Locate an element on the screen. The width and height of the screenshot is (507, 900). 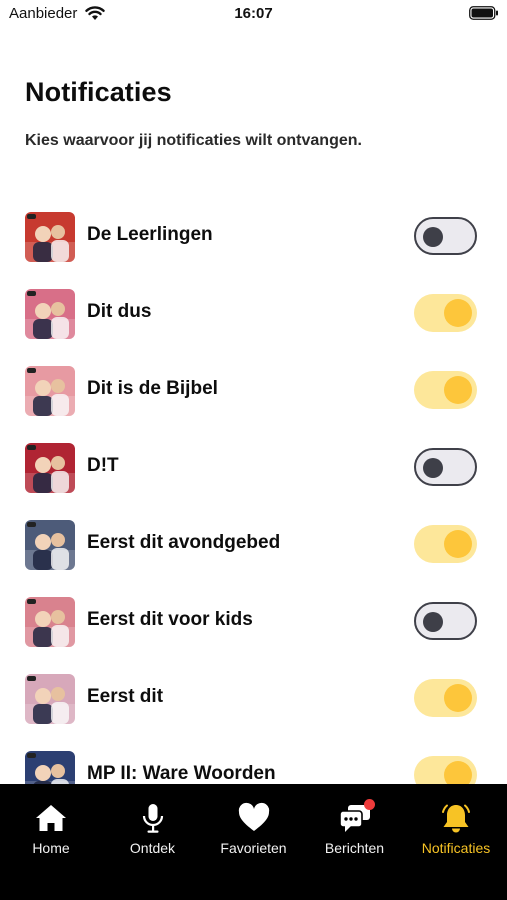
tab-berichten-label: Berichten is located at coordinates (354, 848).